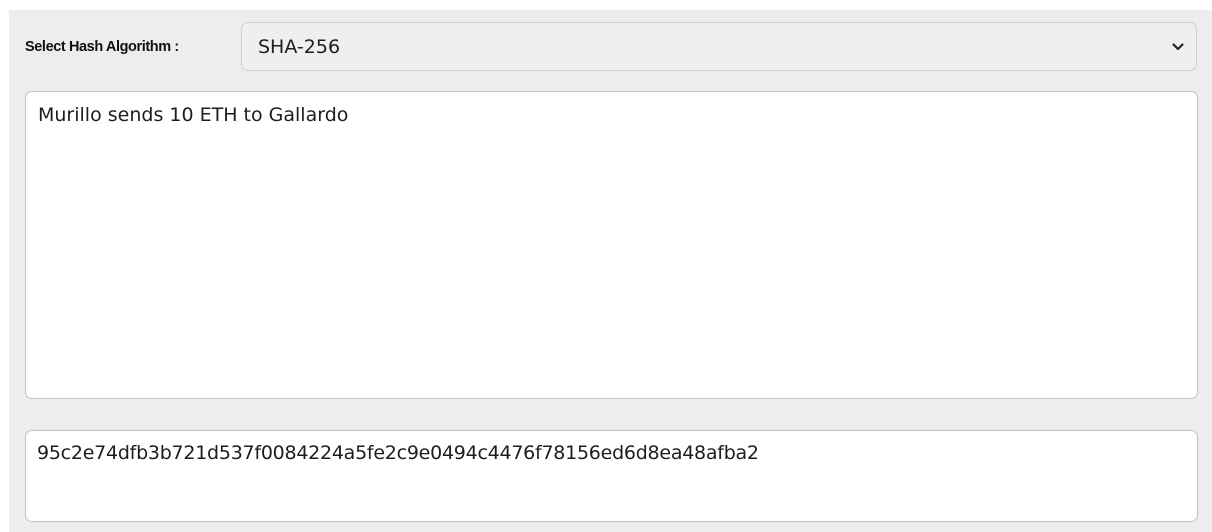 The image size is (1212, 532). I want to click on algorithm-label: Select Hash Algorithm :, so click(102, 46).